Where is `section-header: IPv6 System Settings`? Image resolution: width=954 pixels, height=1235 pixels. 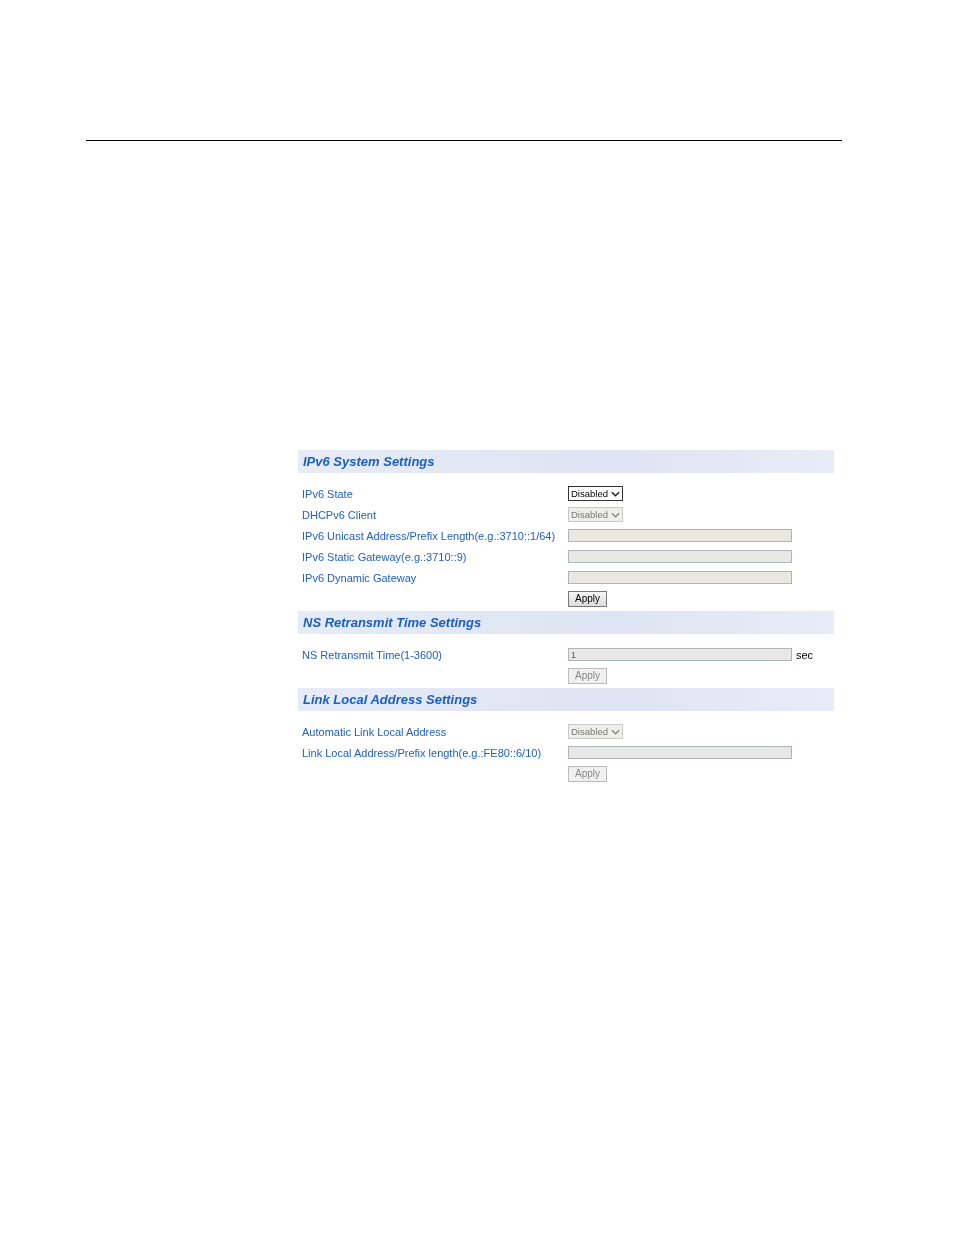 section-header: IPv6 System Settings is located at coordinates (566, 461).